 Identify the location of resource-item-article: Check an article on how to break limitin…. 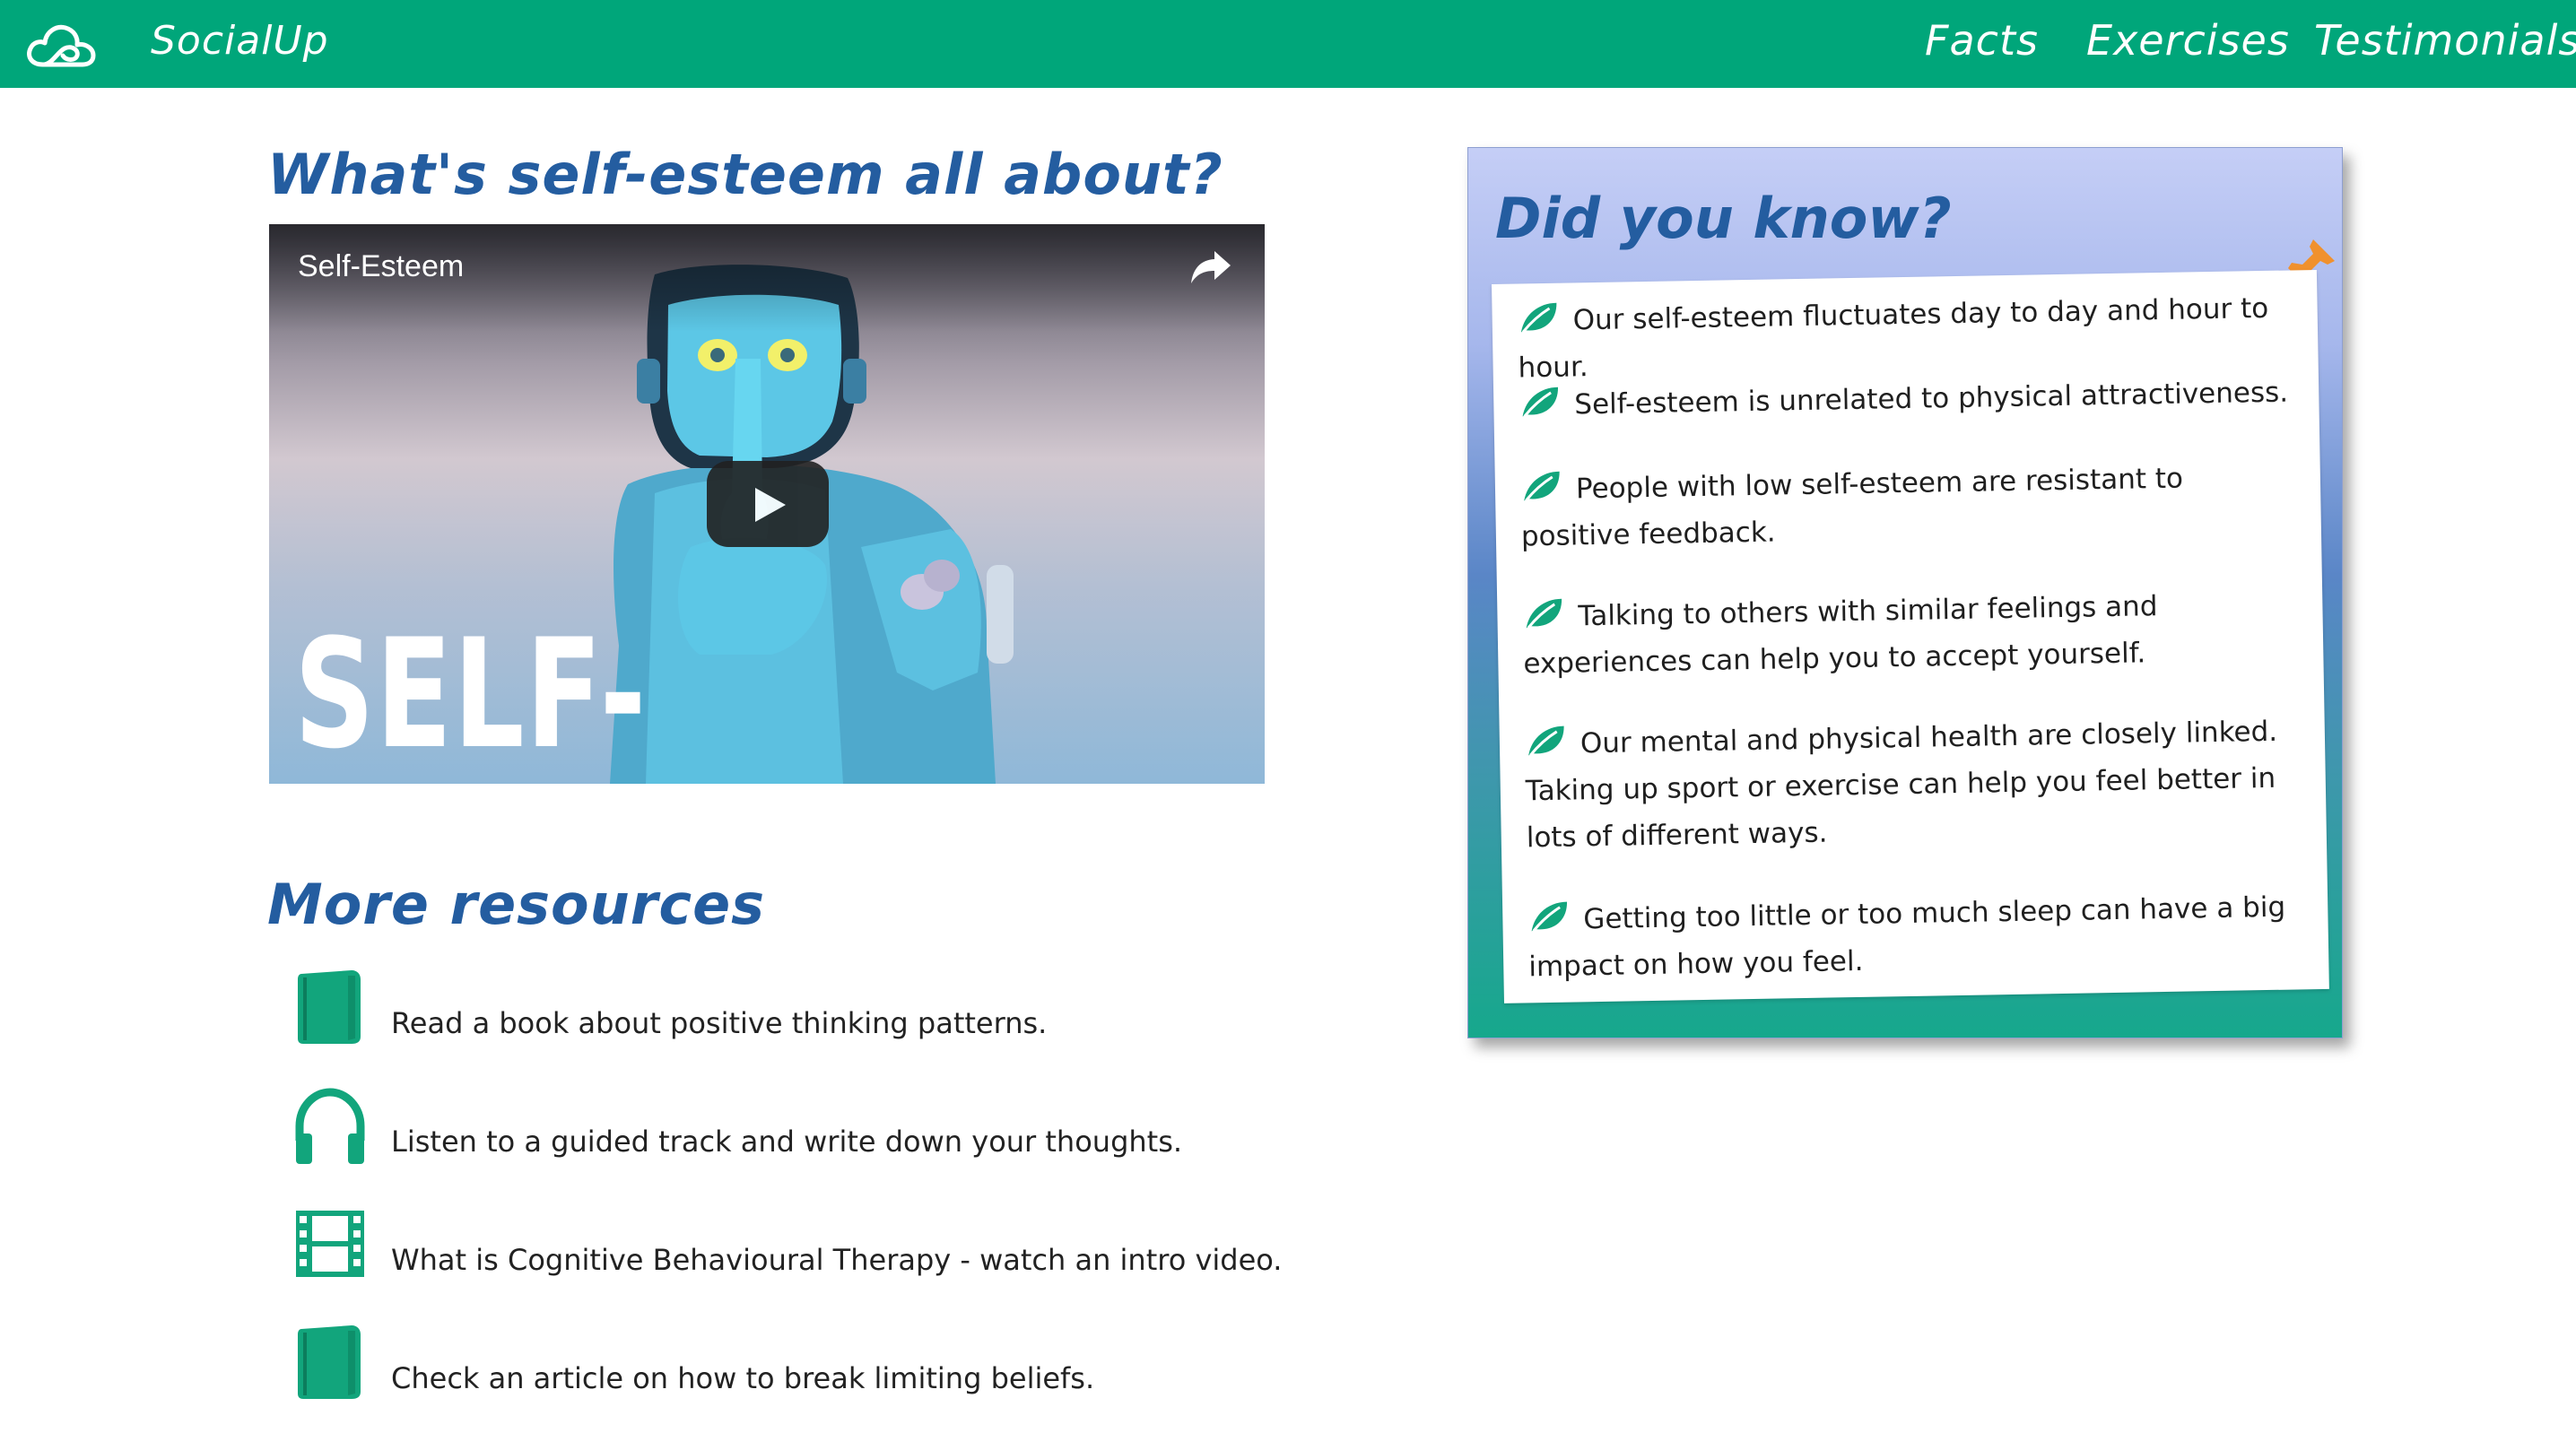
(785, 1362).